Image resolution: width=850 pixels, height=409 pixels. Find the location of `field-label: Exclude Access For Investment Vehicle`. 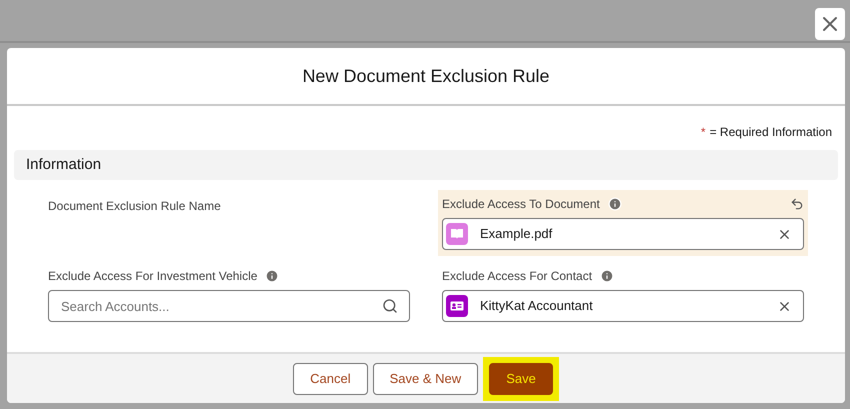

field-label: Exclude Access For Investment Vehicle is located at coordinates (153, 276).